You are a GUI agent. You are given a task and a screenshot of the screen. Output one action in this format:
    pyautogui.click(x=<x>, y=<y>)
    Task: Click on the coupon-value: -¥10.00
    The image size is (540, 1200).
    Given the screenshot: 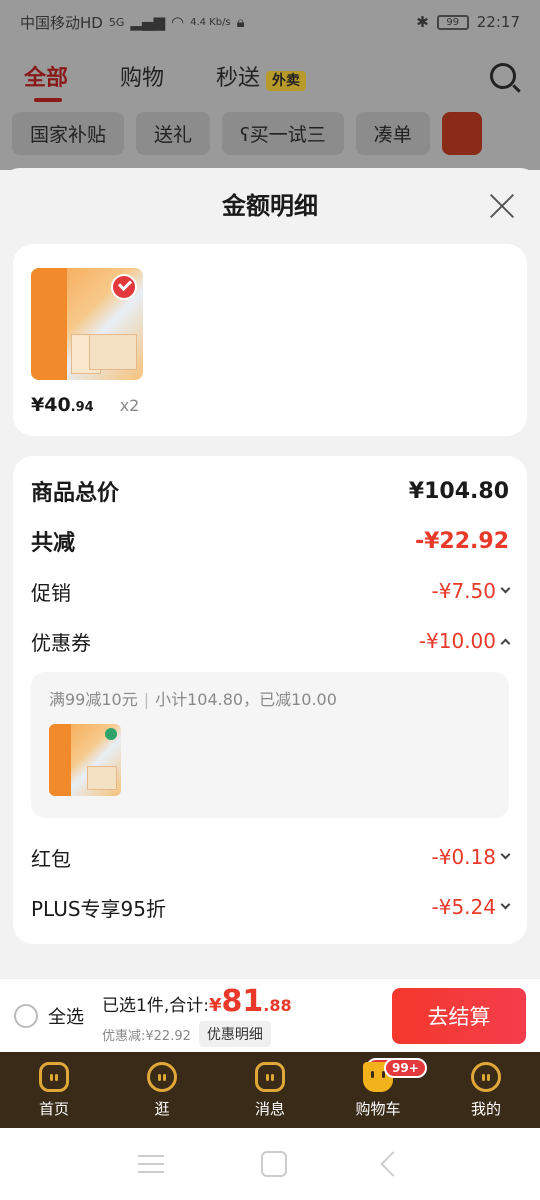 What is the action you would take?
    pyautogui.click(x=457, y=641)
    